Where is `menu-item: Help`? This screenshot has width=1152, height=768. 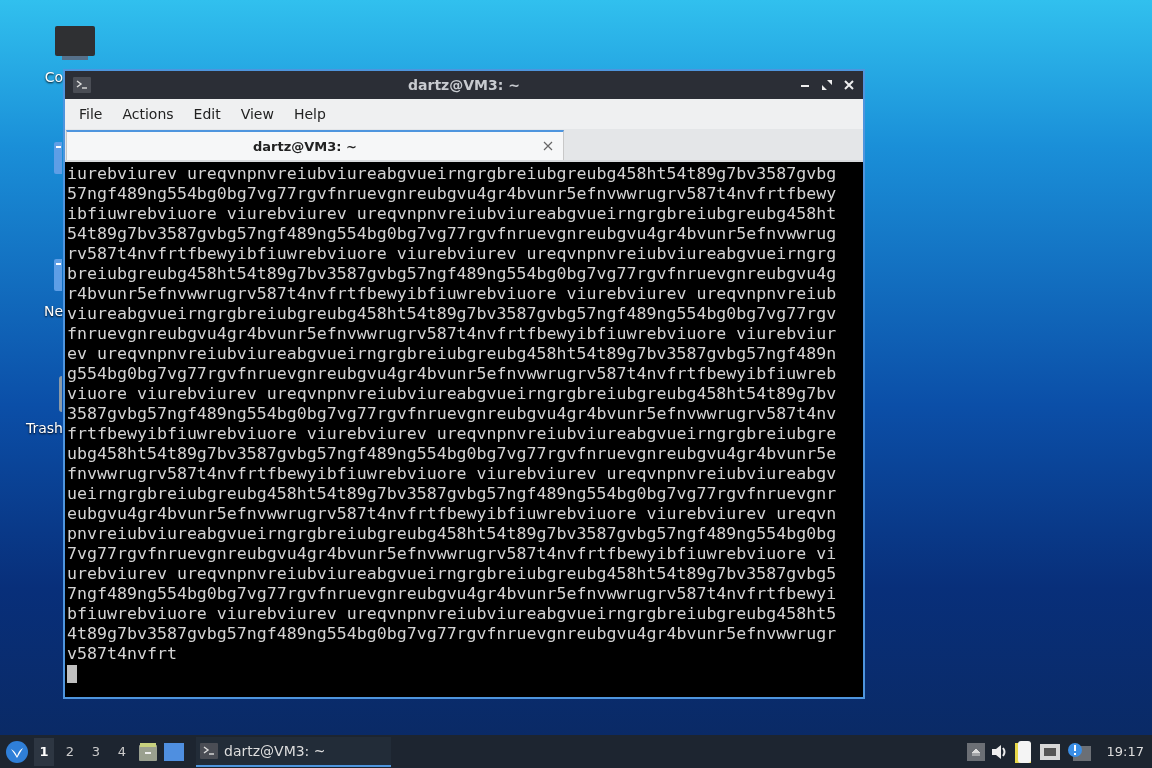 menu-item: Help is located at coordinates (309, 114).